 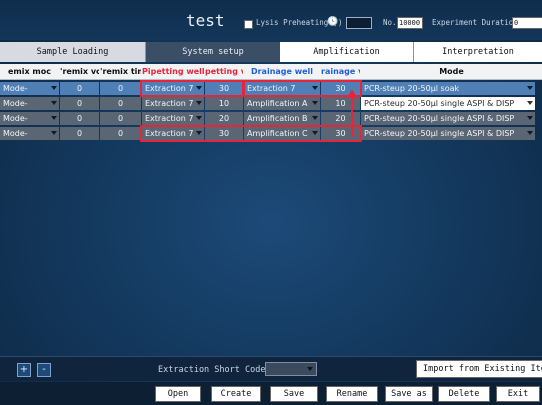 I want to click on open-button: Open, so click(x=178, y=394).